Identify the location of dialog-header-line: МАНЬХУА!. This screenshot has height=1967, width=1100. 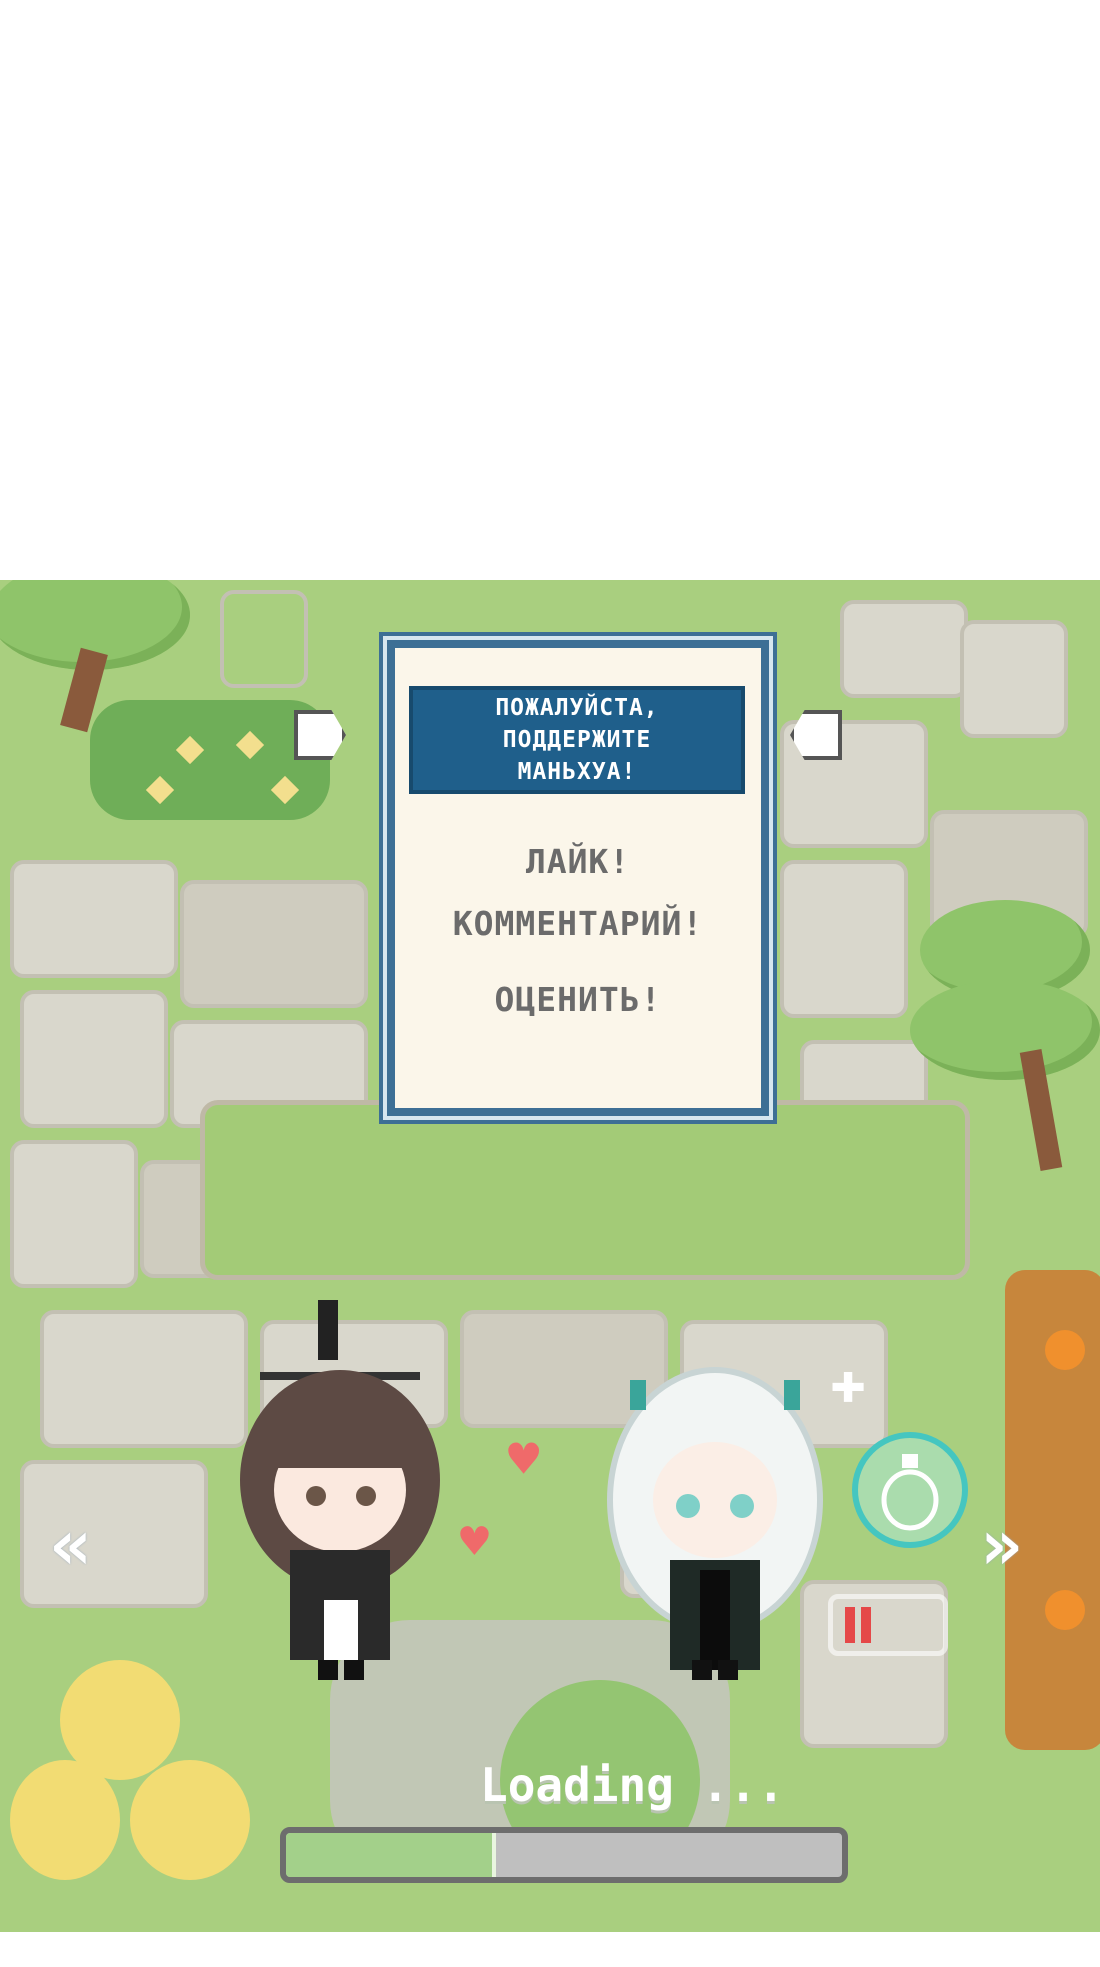
(577, 772).